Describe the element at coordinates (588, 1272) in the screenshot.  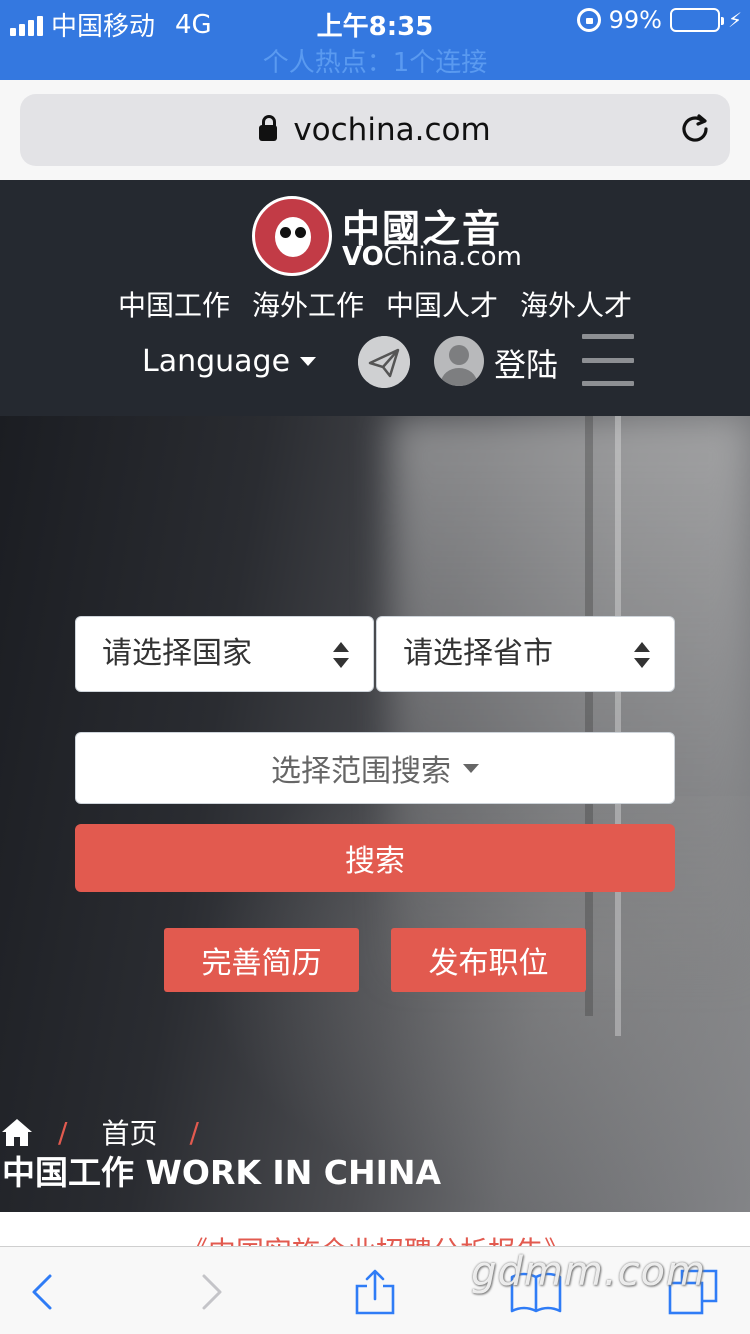
I see `watermark: gdmm.com` at that location.